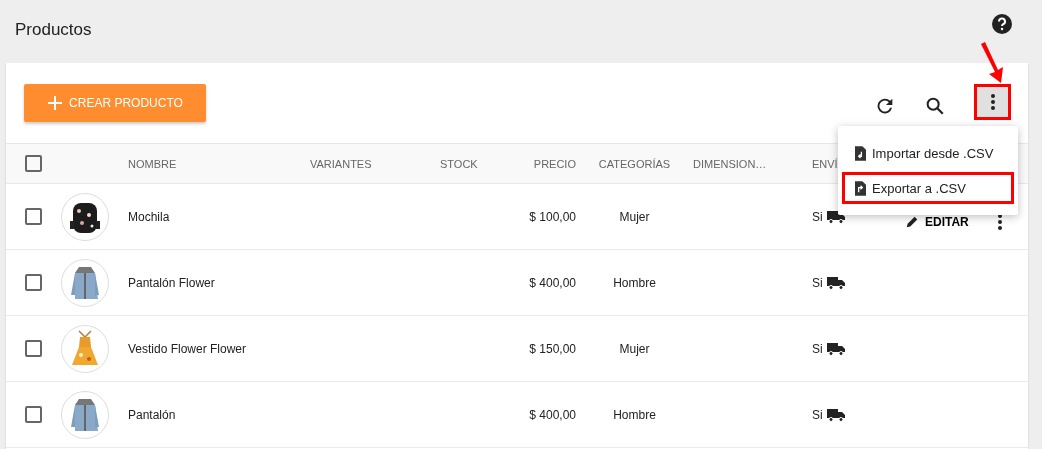 Image resolution: width=1042 pixels, height=449 pixels. Describe the element at coordinates (33, 163) in the screenshot. I see `select-all-checkbox` at that location.